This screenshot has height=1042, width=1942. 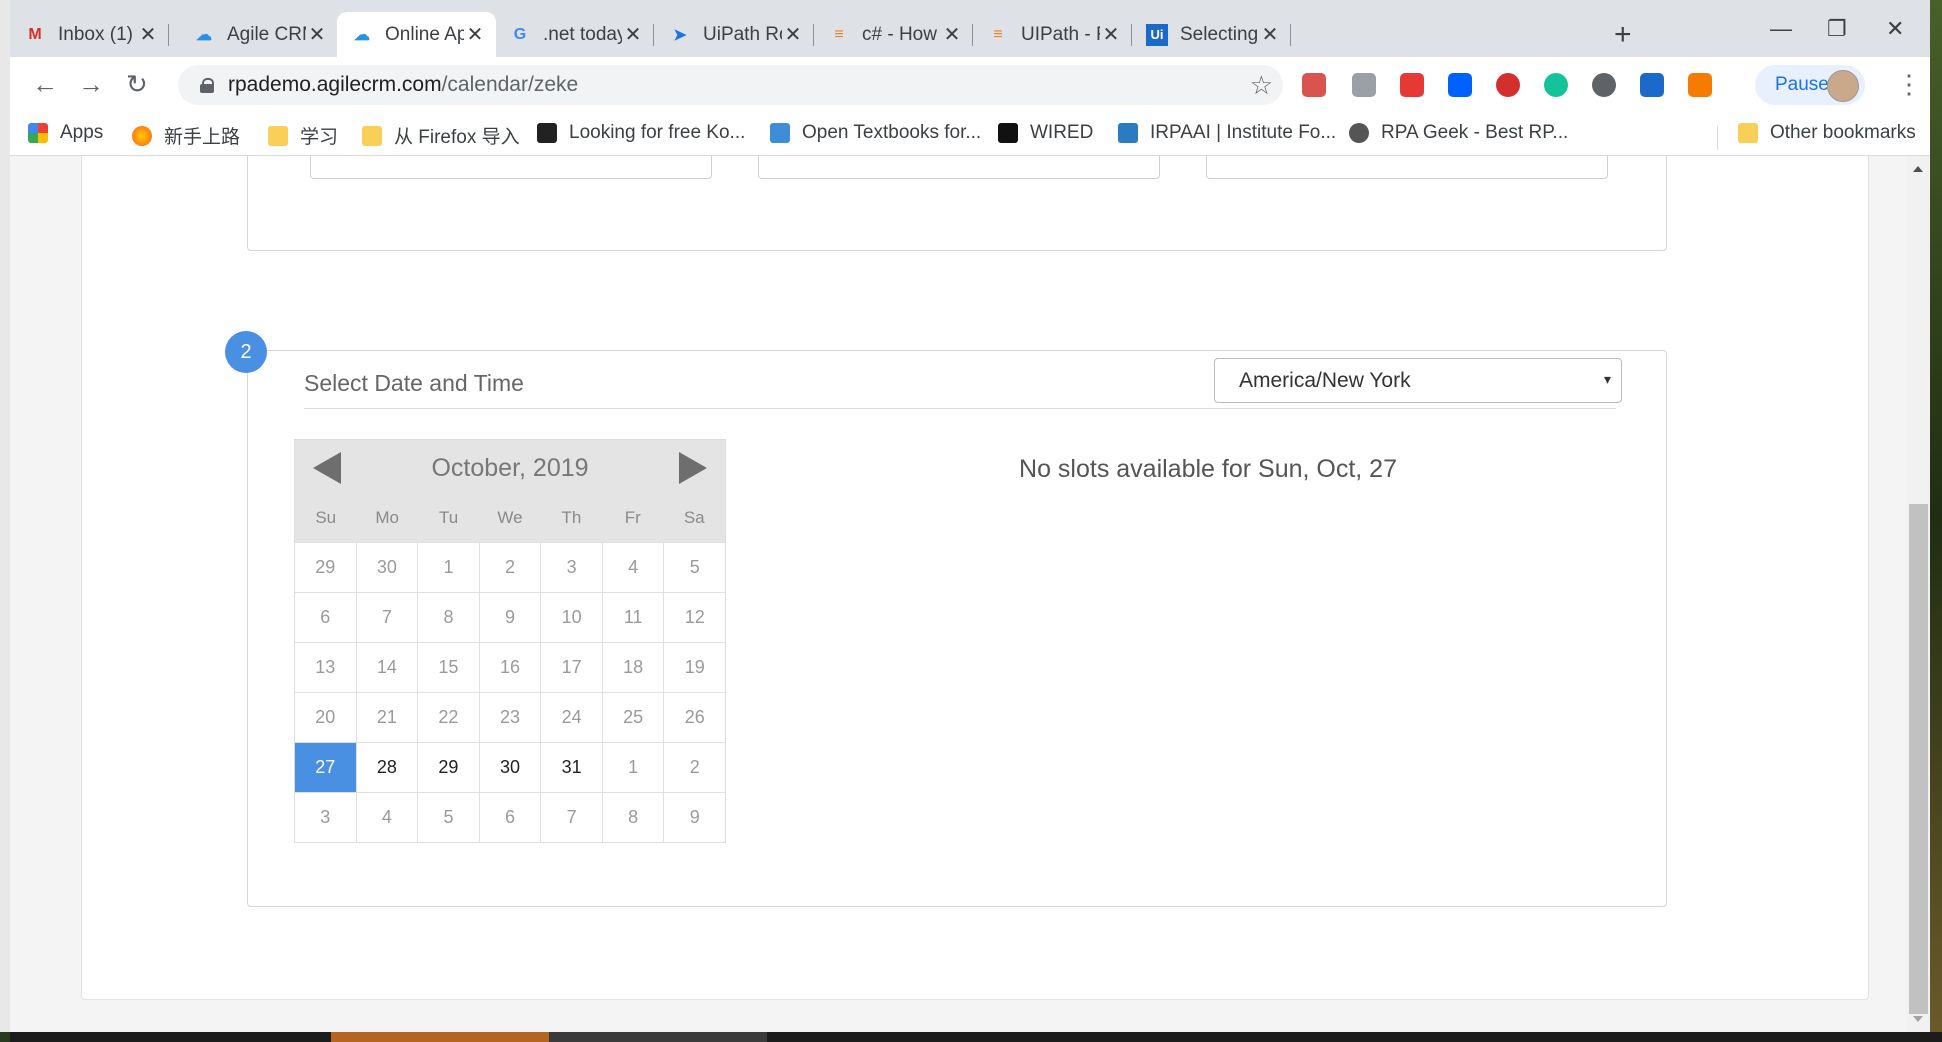 What do you see at coordinates (1918, 1019) in the screenshot?
I see `scroll-down-arrow-icon` at bounding box center [1918, 1019].